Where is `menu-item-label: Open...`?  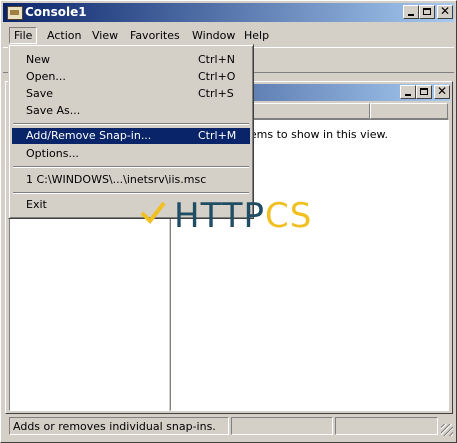 menu-item-label: Open... is located at coordinates (46, 76).